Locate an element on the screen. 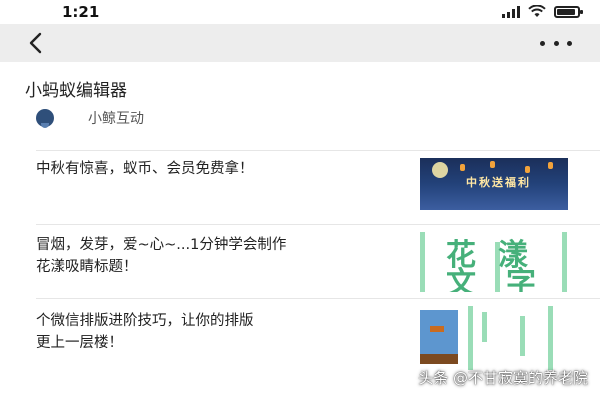  thumbnail-char: 字 is located at coordinates (521, 279).